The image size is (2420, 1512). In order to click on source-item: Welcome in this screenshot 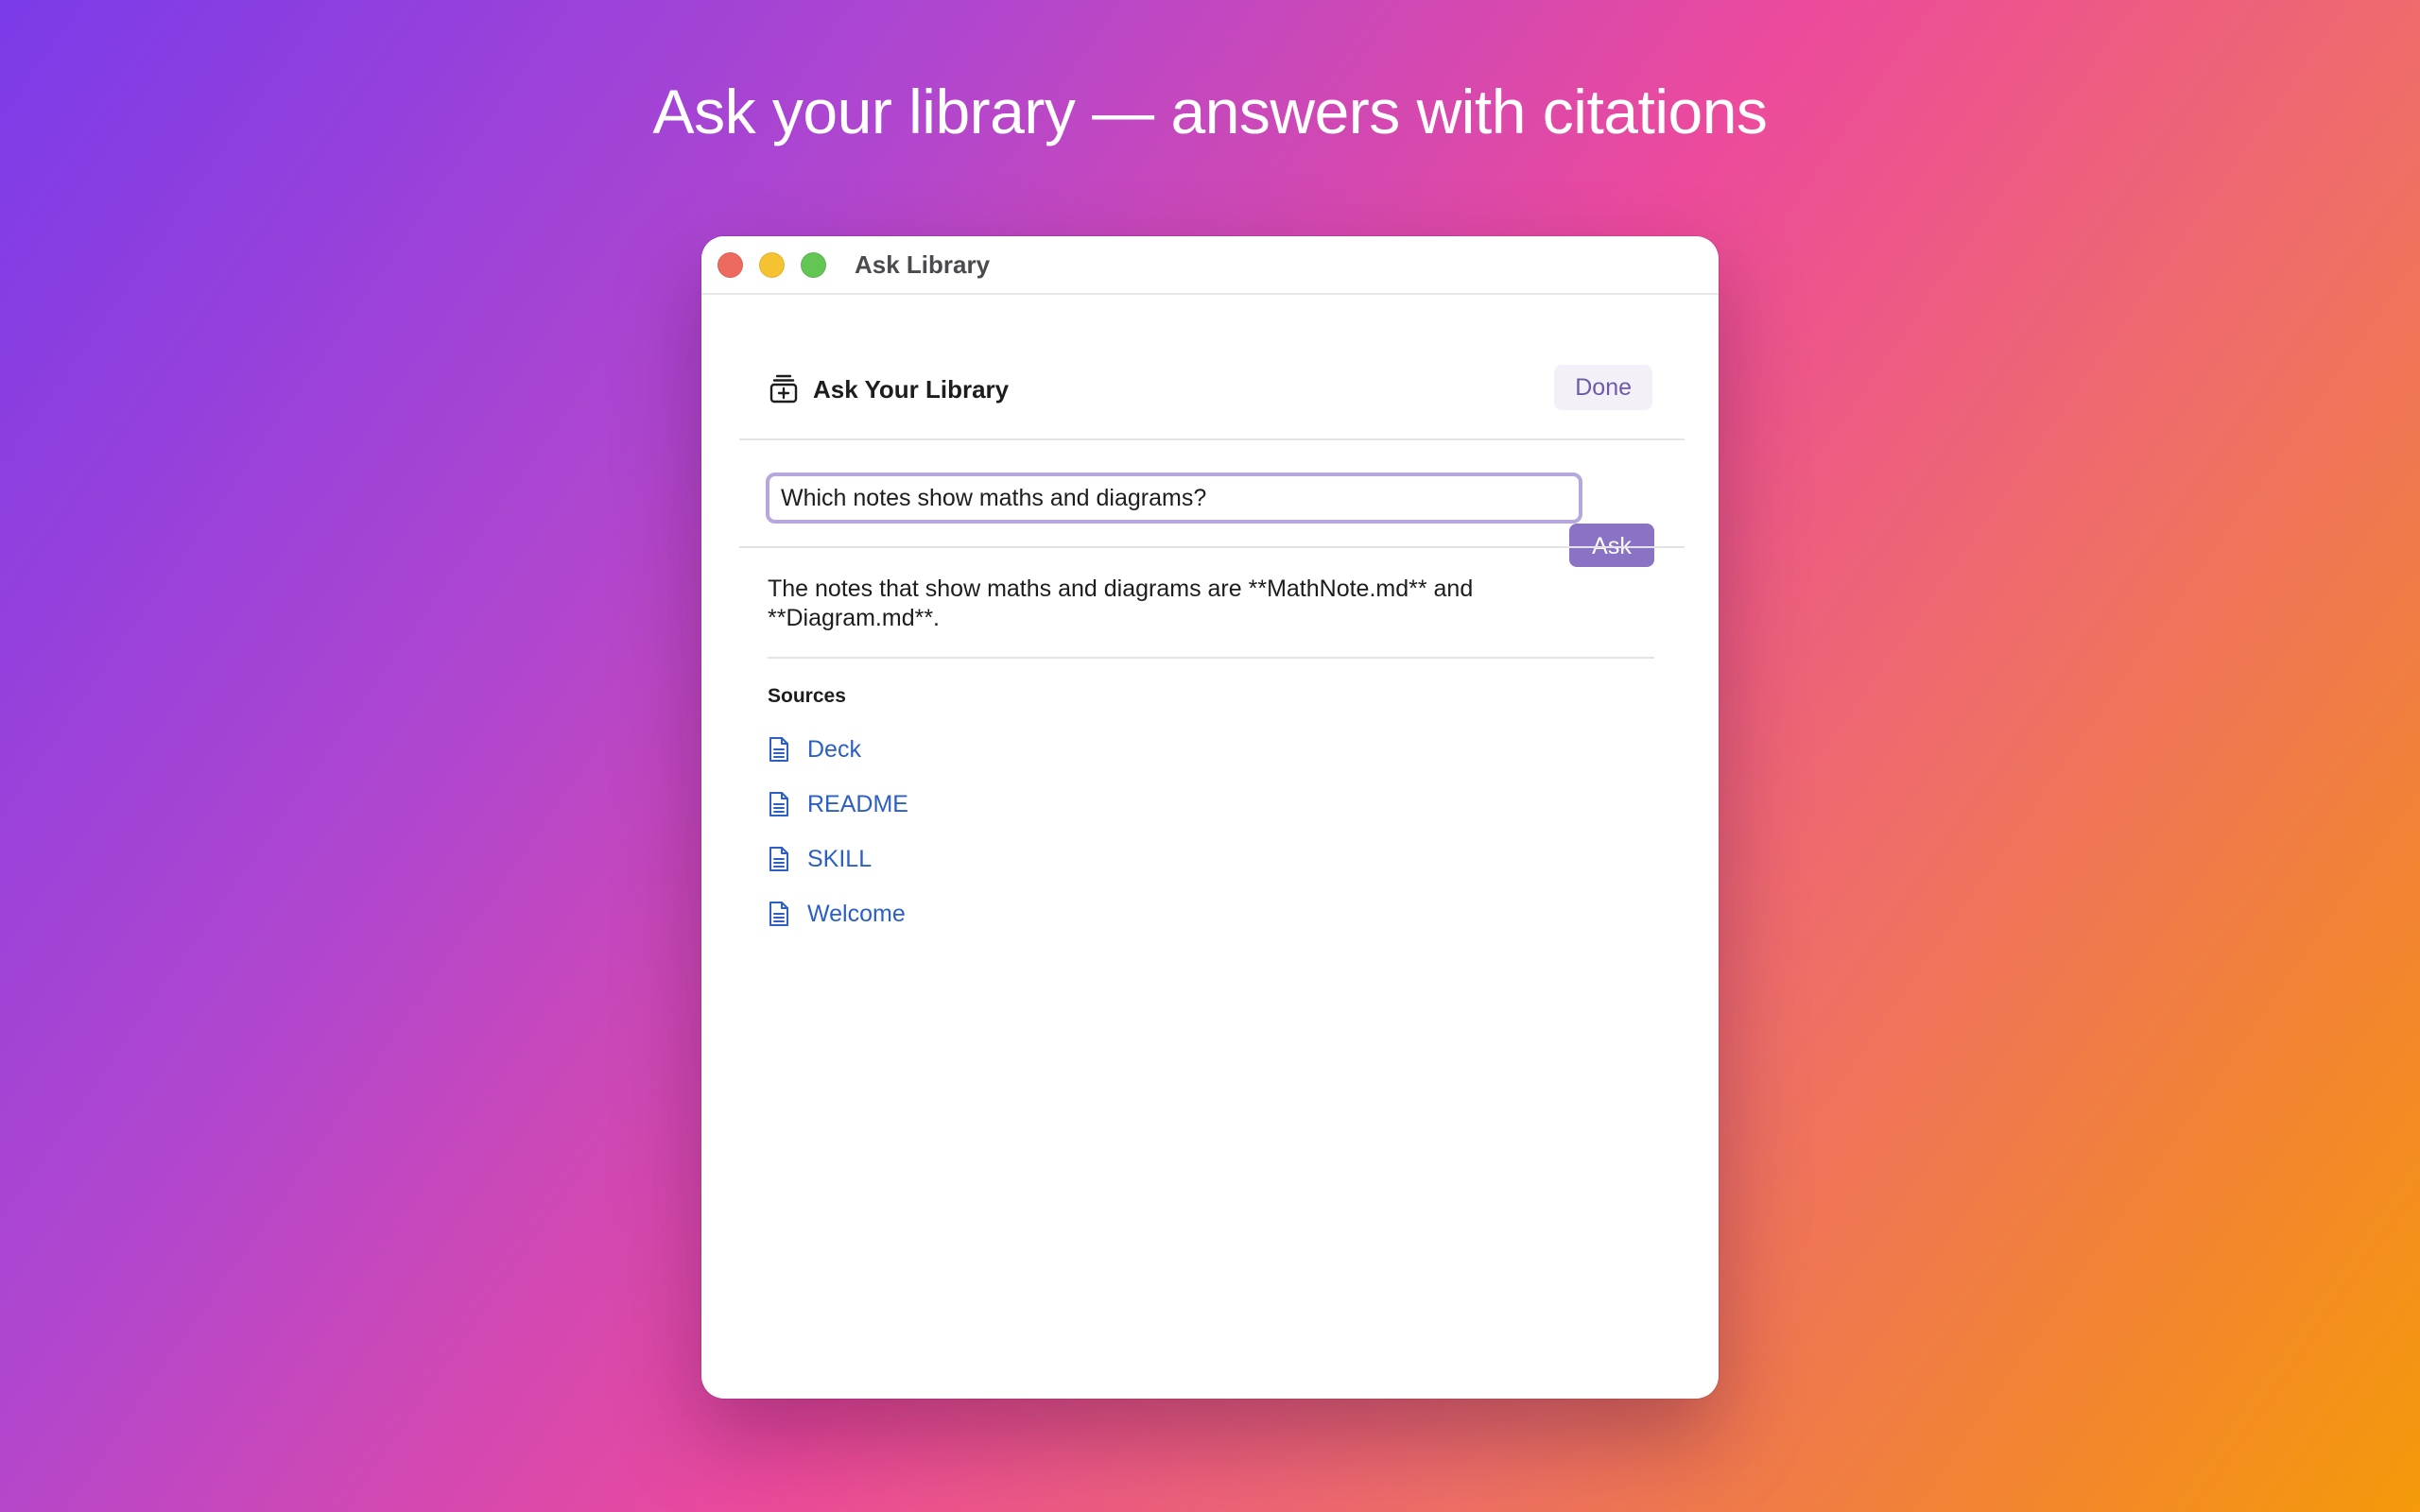, I will do `click(838, 913)`.